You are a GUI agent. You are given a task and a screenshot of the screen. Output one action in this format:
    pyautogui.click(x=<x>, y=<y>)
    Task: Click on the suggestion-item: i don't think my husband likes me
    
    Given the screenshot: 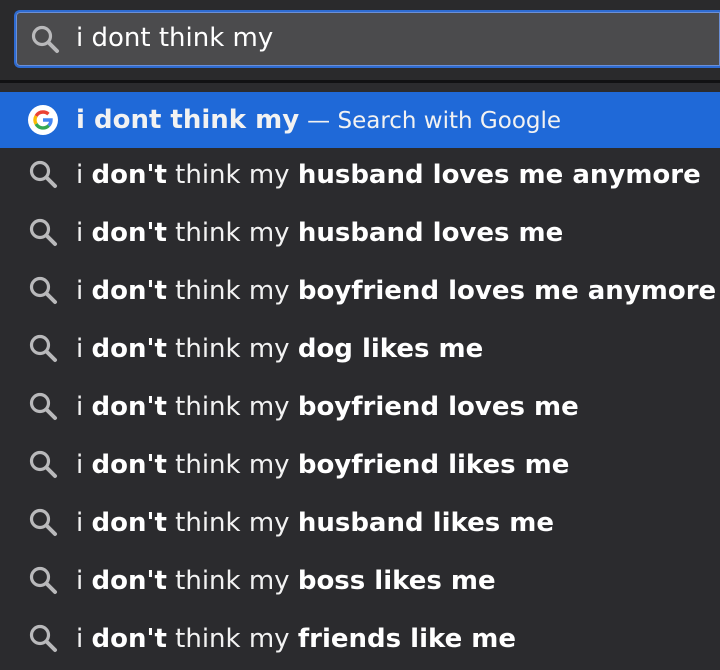 What is the action you would take?
    pyautogui.click(x=360, y=525)
    